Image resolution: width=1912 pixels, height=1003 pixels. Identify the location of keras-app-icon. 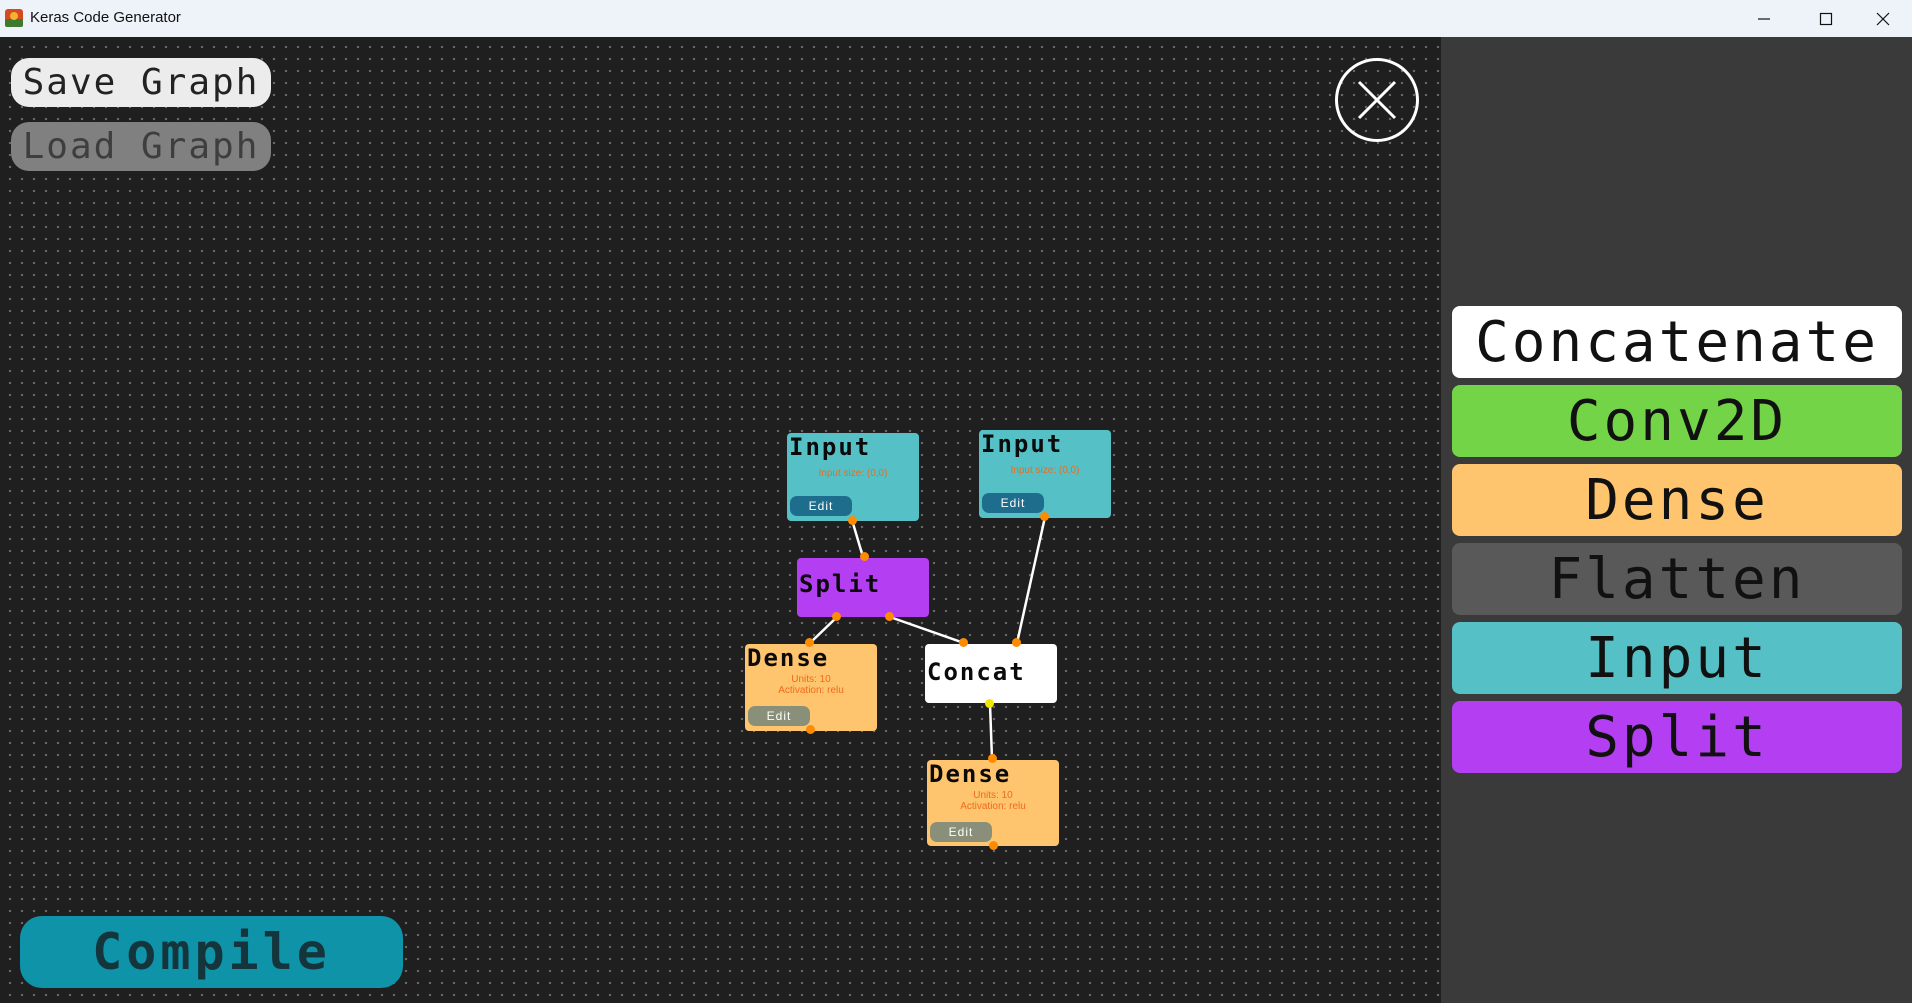
(14, 18).